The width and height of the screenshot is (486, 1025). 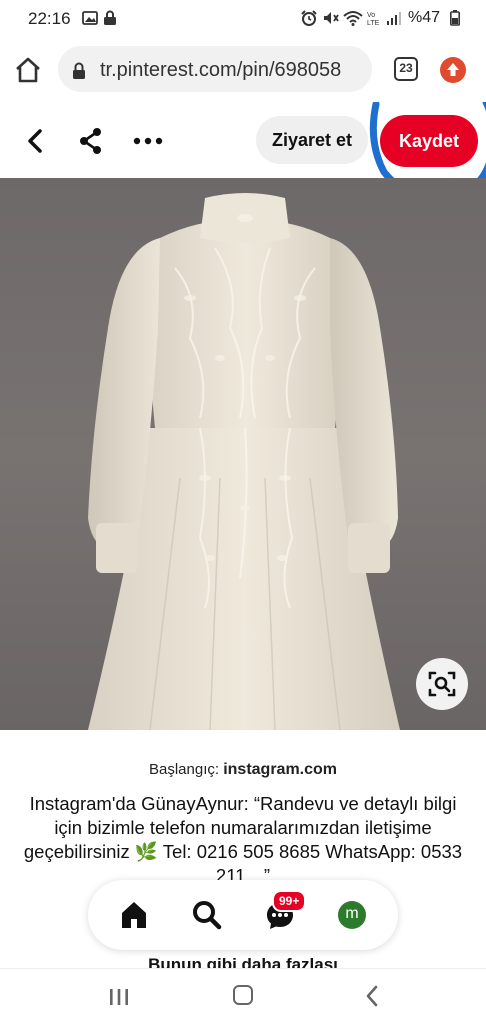 I want to click on notification-badge: 99+, so click(x=289, y=901).